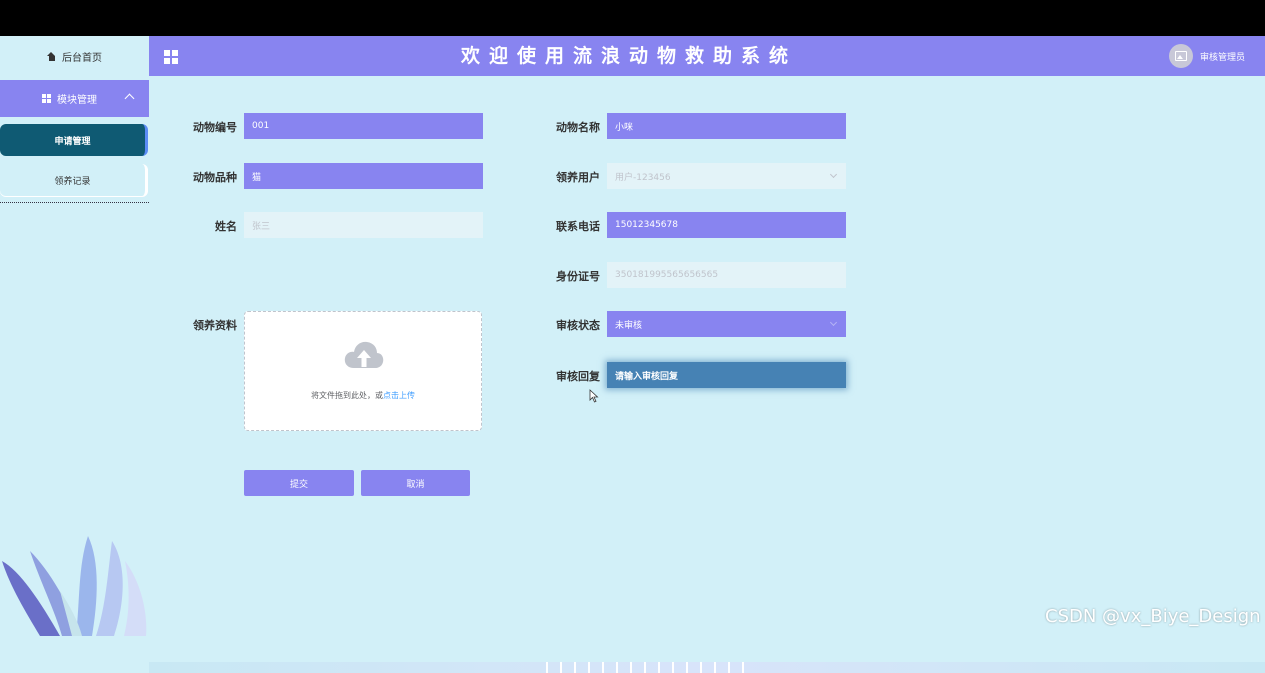  Describe the element at coordinates (215, 177) in the screenshot. I see `animal-breed-label: 动物品种` at that location.